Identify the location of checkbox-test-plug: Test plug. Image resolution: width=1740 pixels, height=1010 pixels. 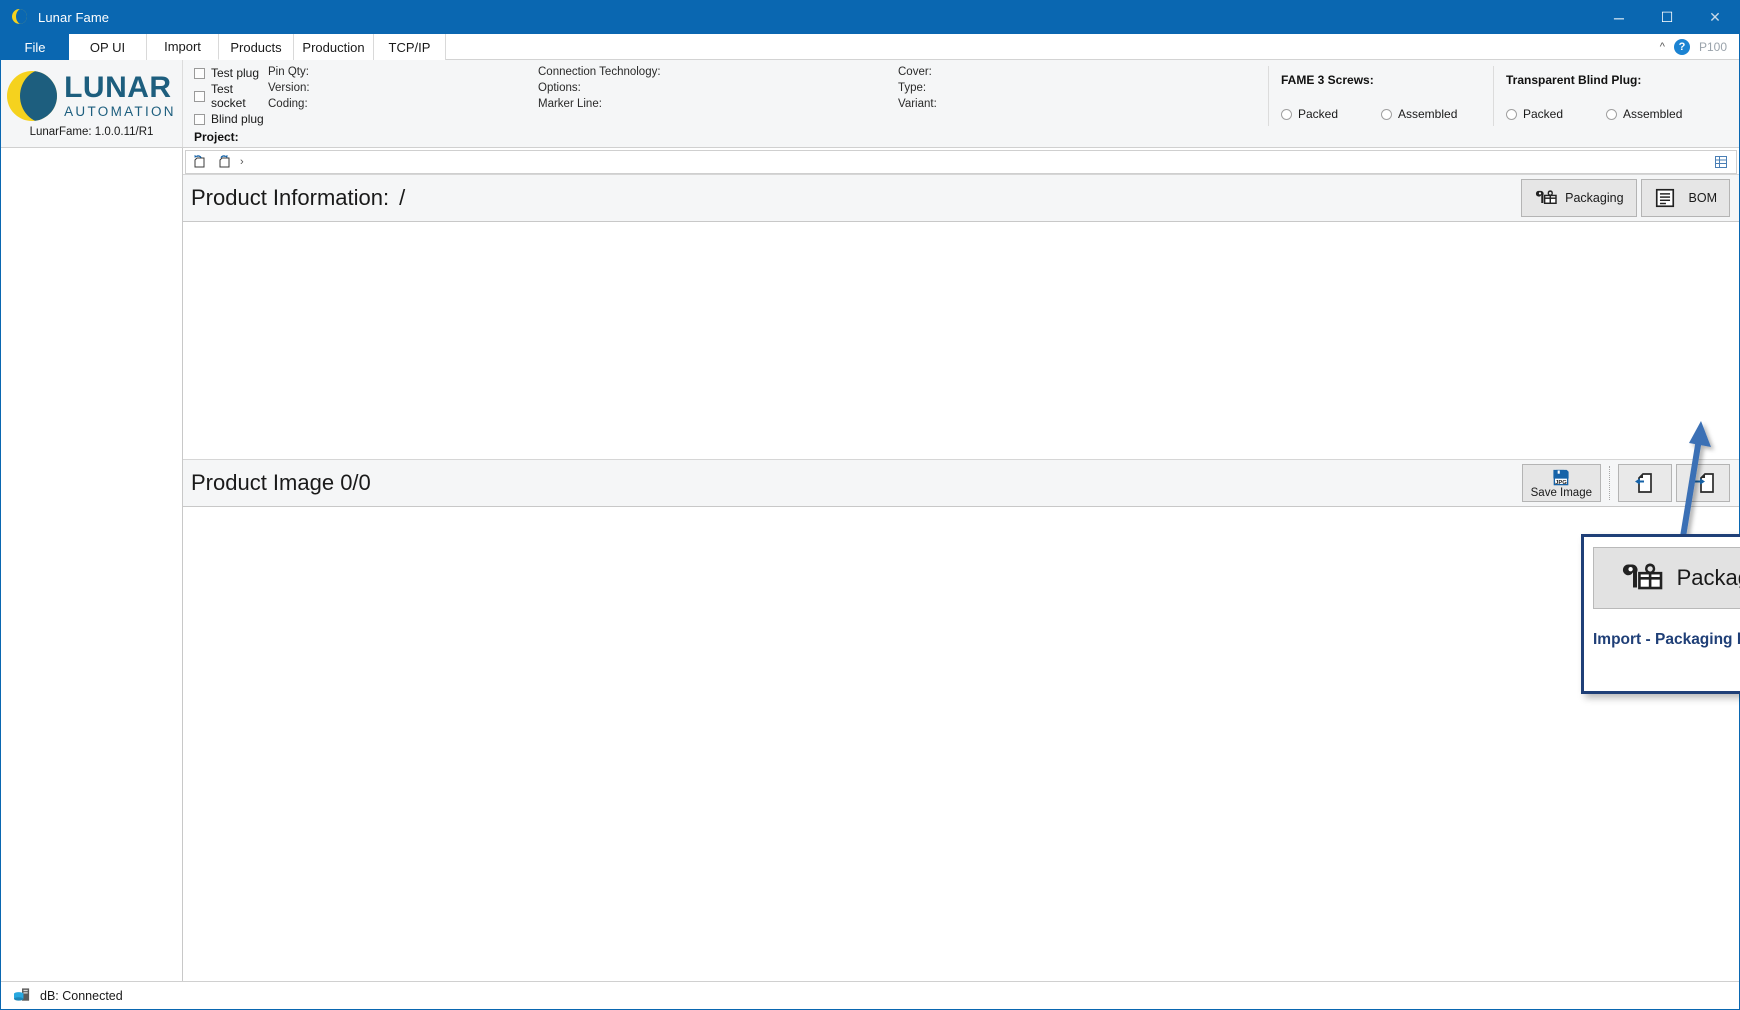
(231, 73).